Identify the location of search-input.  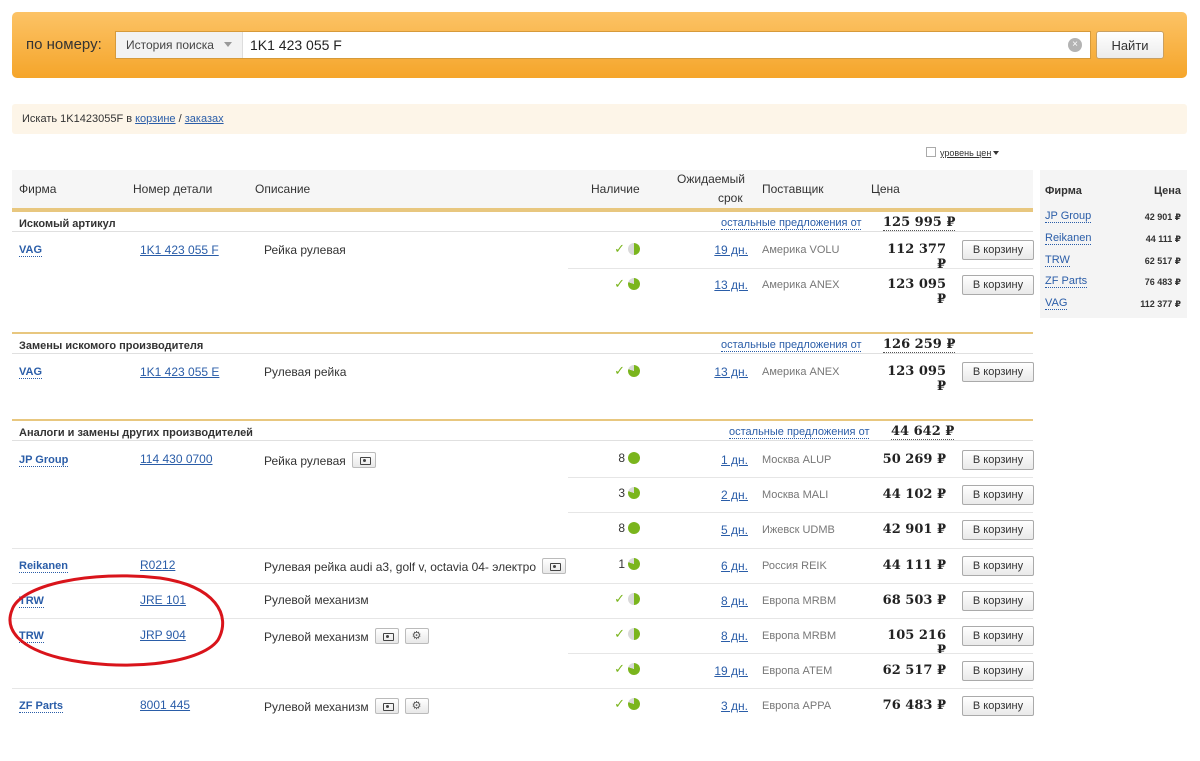
(650, 45).